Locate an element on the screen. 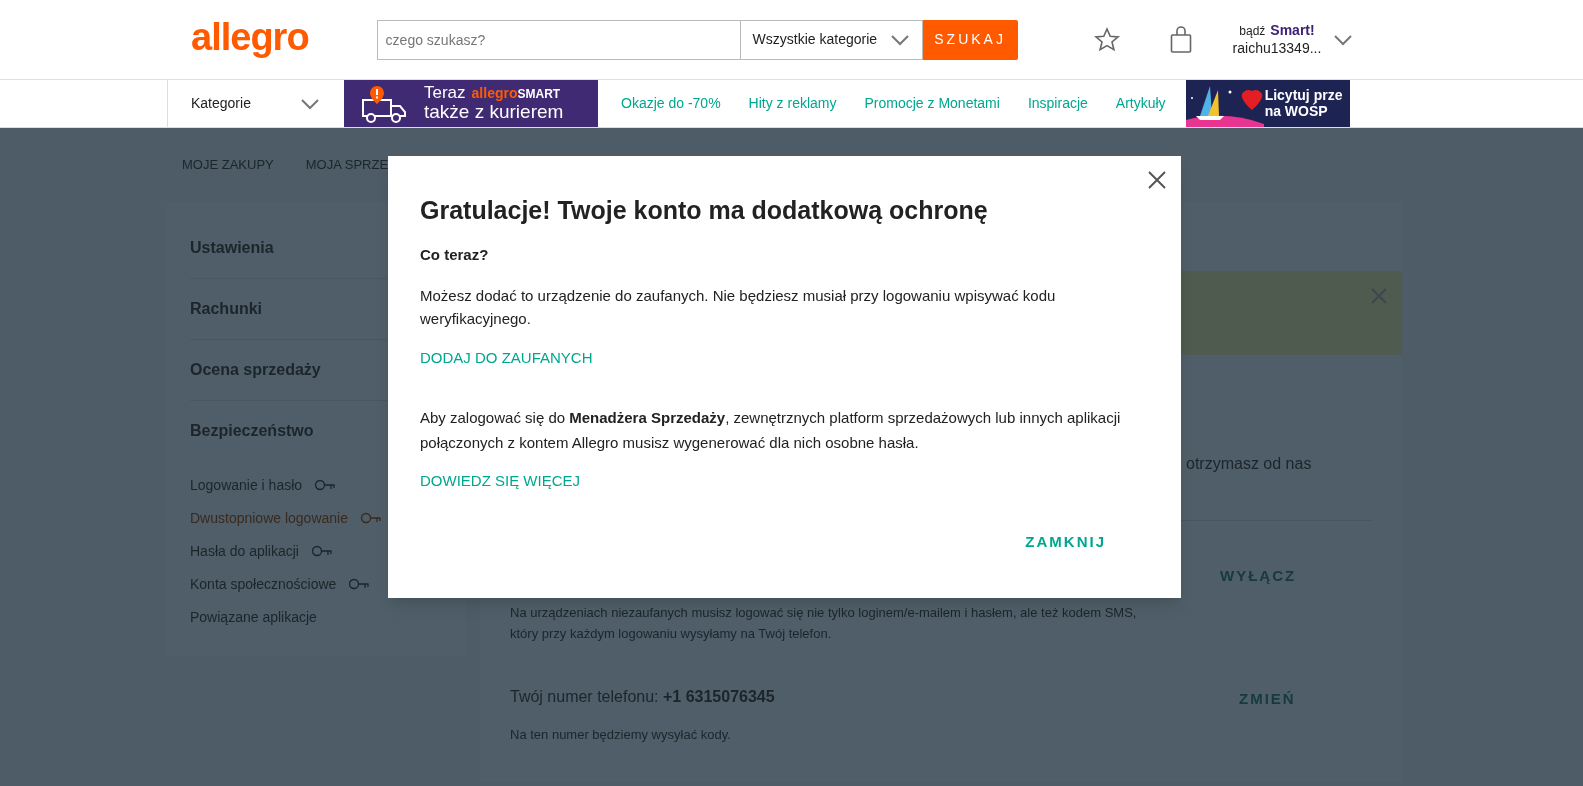 This screenshot has width=1583, height=786. category-dropdown: Wszystkie kategorie is located at coordinates (831, 39).